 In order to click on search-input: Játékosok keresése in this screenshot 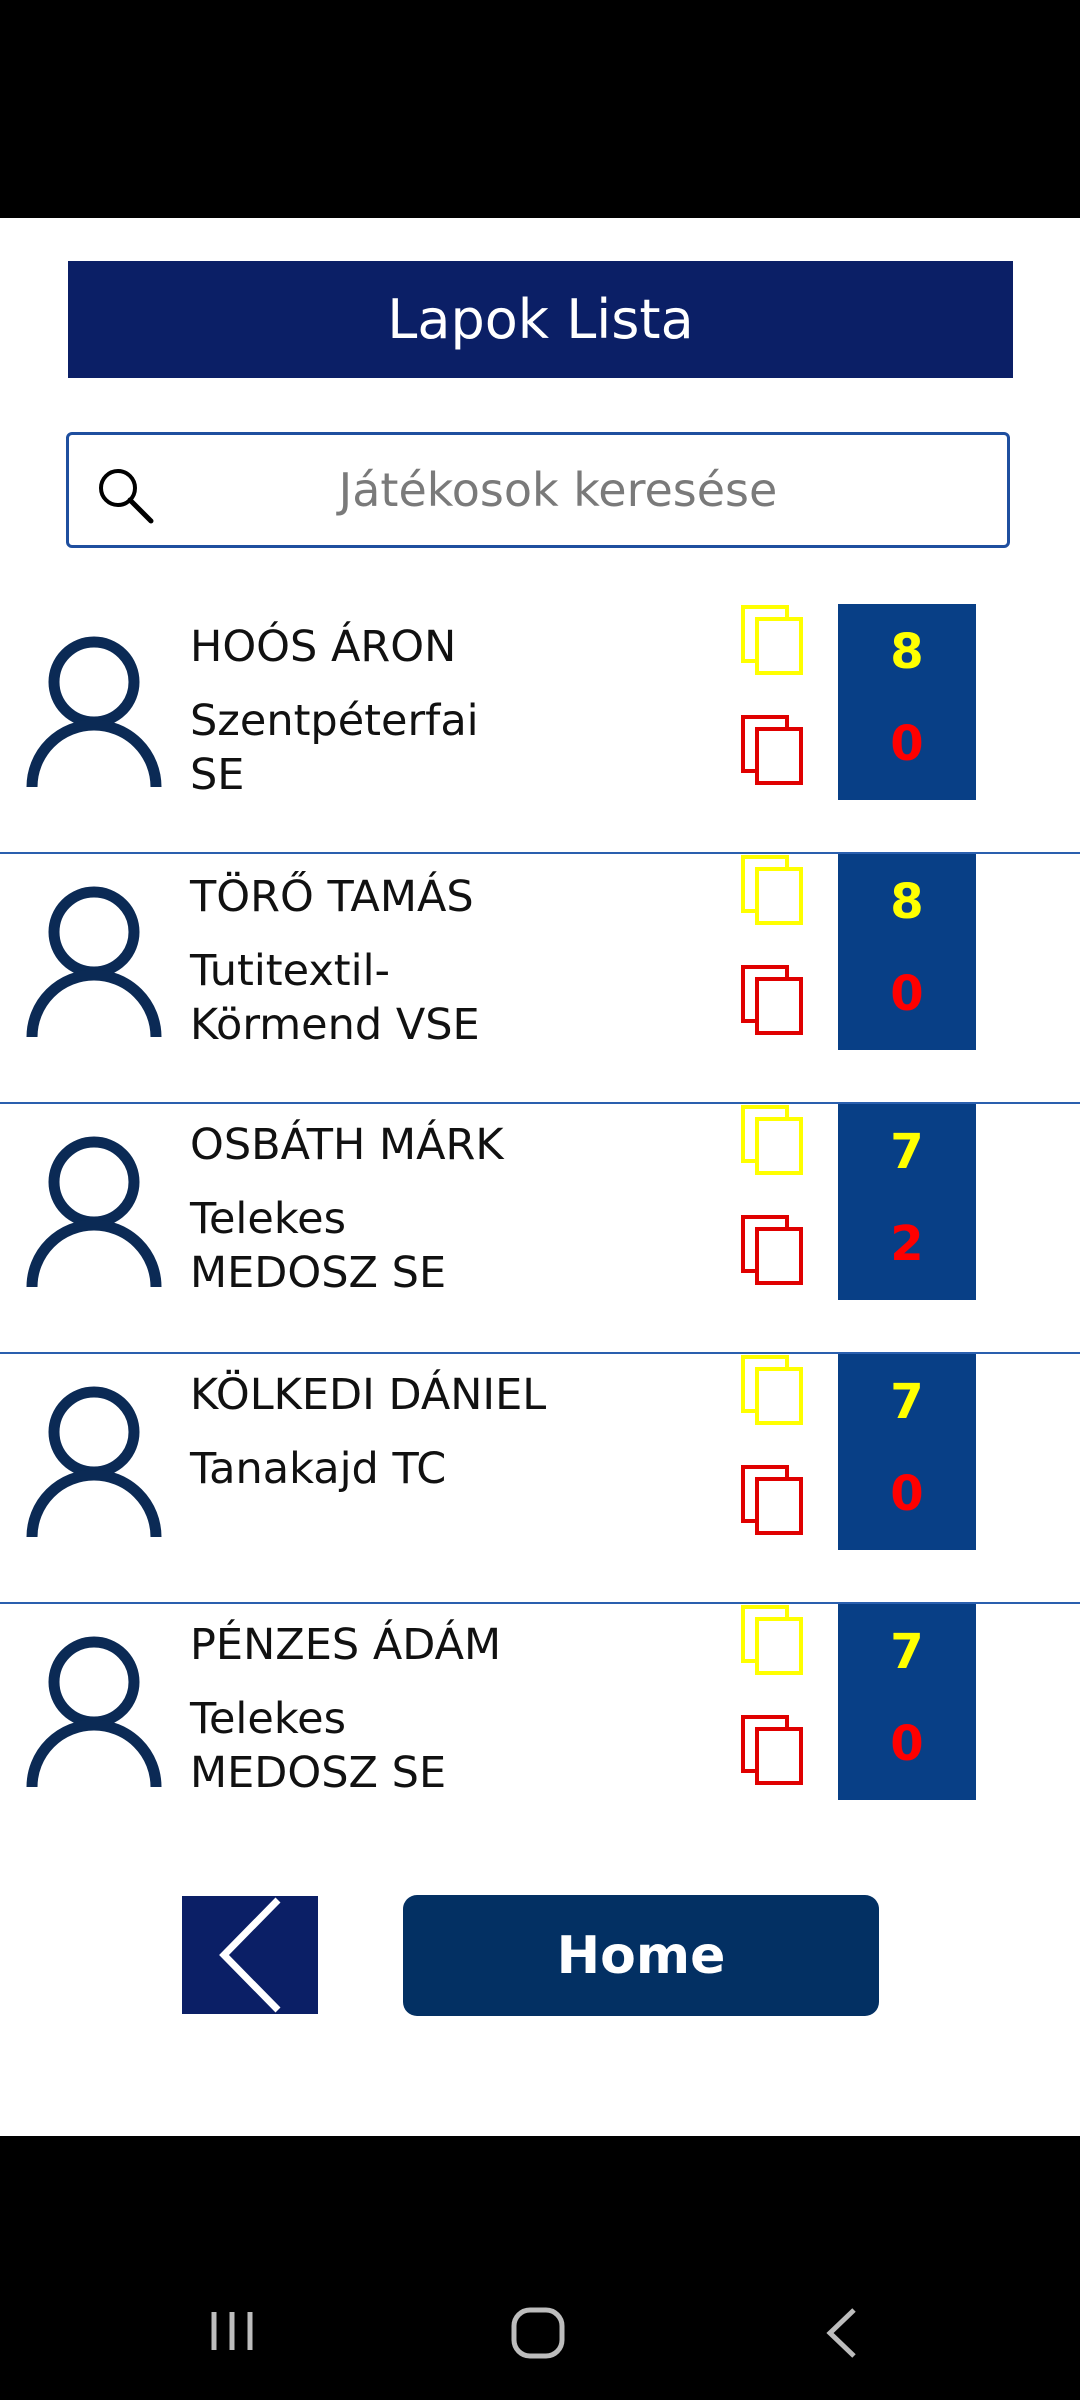, I will do `click(538, 490)`.